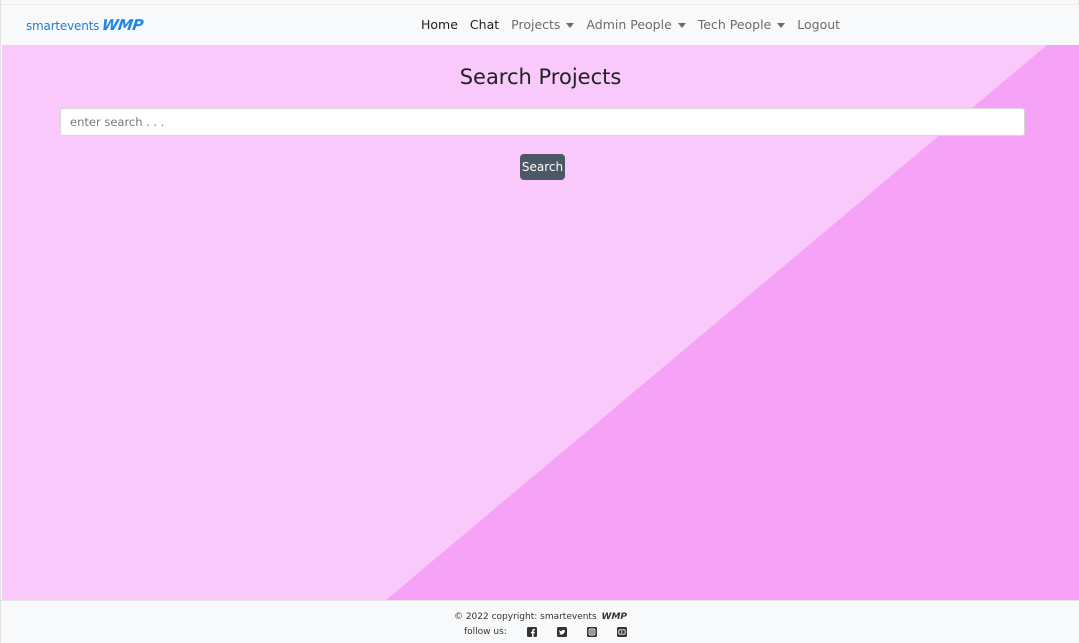 The height and width of the screenshot is (643, 1079). Describe the element at coordinates (542, 122) in the screenshot. I see `search-input` at that location.